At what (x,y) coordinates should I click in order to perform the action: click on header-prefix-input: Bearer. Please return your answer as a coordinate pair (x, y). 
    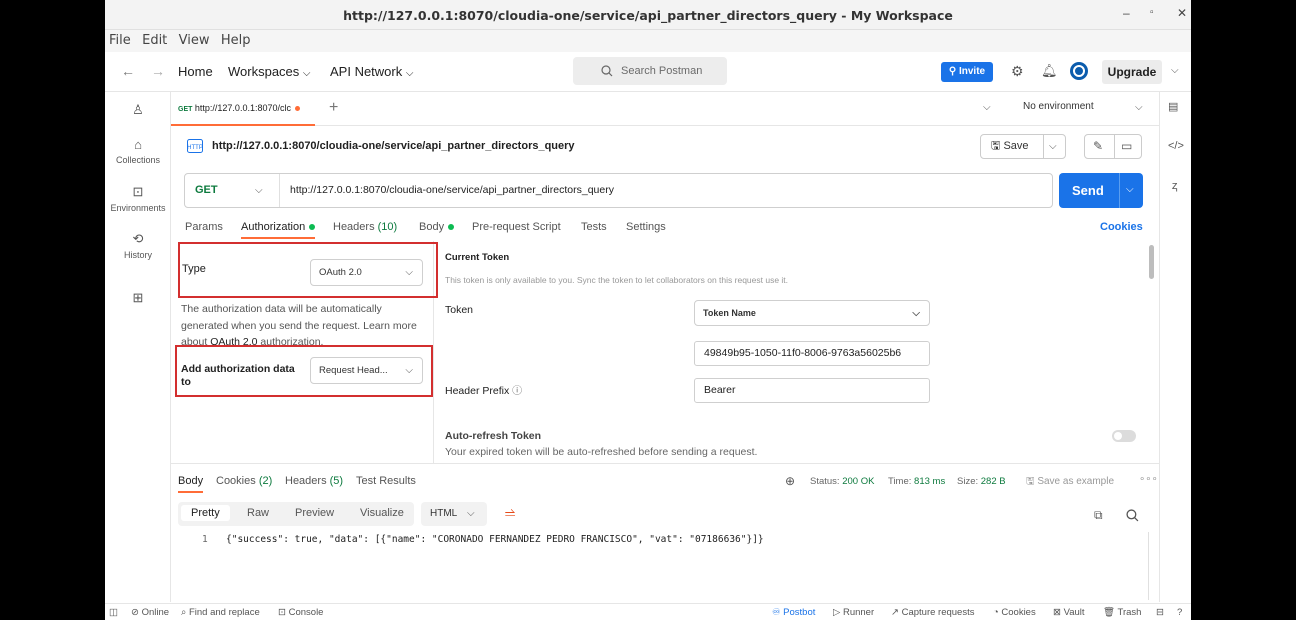
    Looking at the image, I should click on (812, 390).